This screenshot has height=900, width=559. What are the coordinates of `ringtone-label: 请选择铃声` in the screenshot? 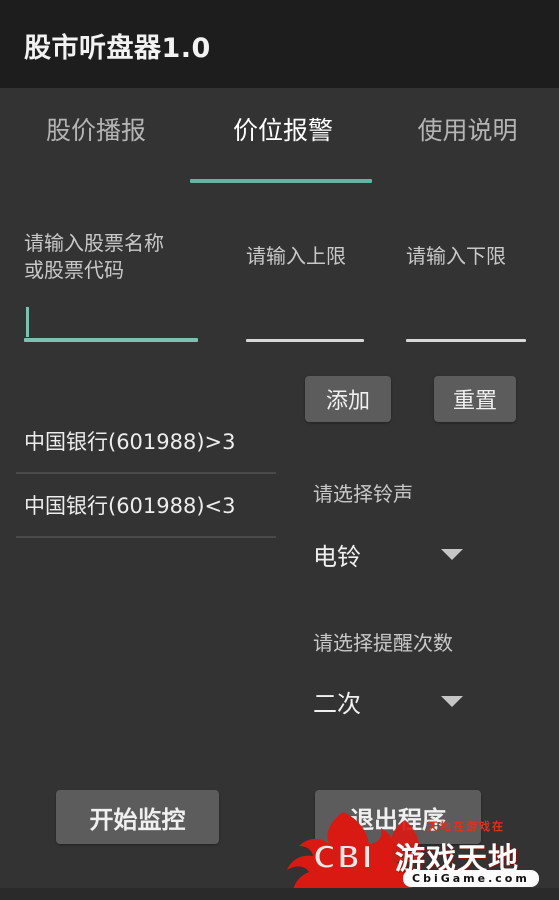 It's located at (363, 494).